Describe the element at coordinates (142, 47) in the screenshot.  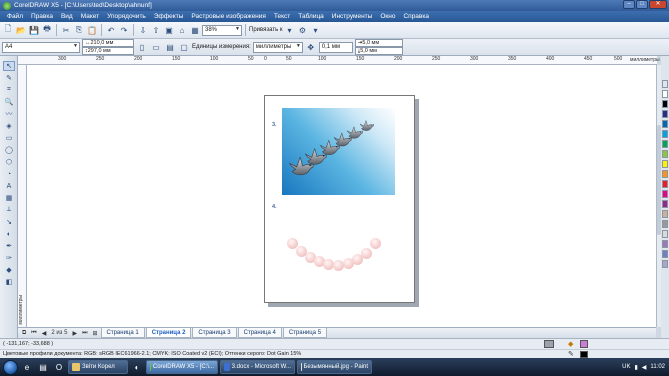
I see `portrait-icon: ▯` at that location.